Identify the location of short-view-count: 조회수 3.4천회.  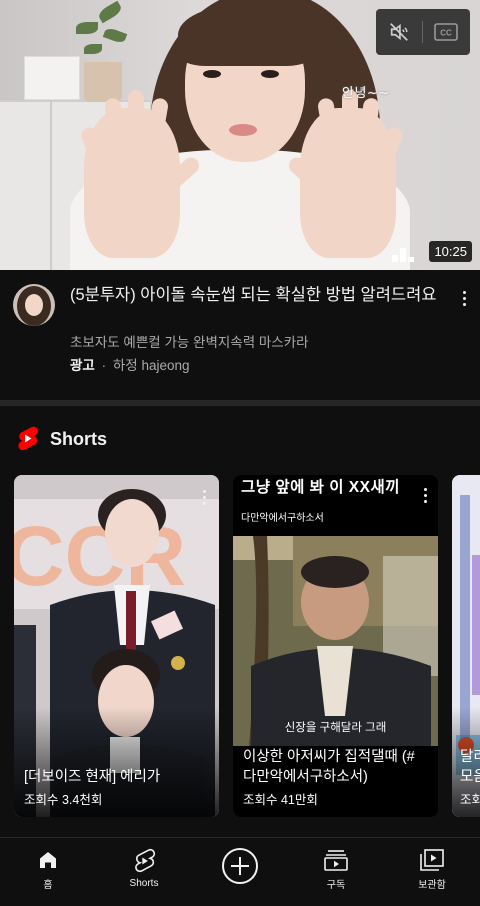
(63, 800).